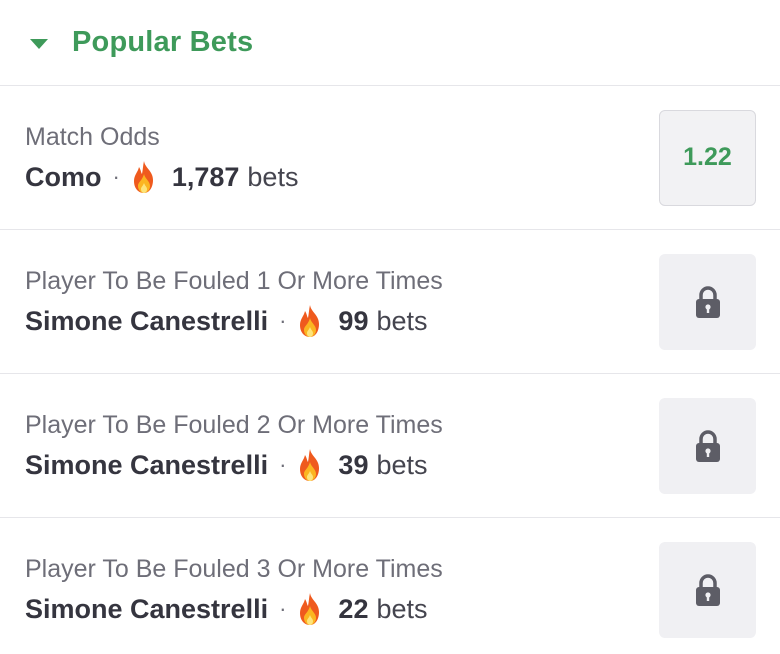  Describe the element at coordinates (353, 320) in the screenshot. I see `bets-count: 99` at that location.